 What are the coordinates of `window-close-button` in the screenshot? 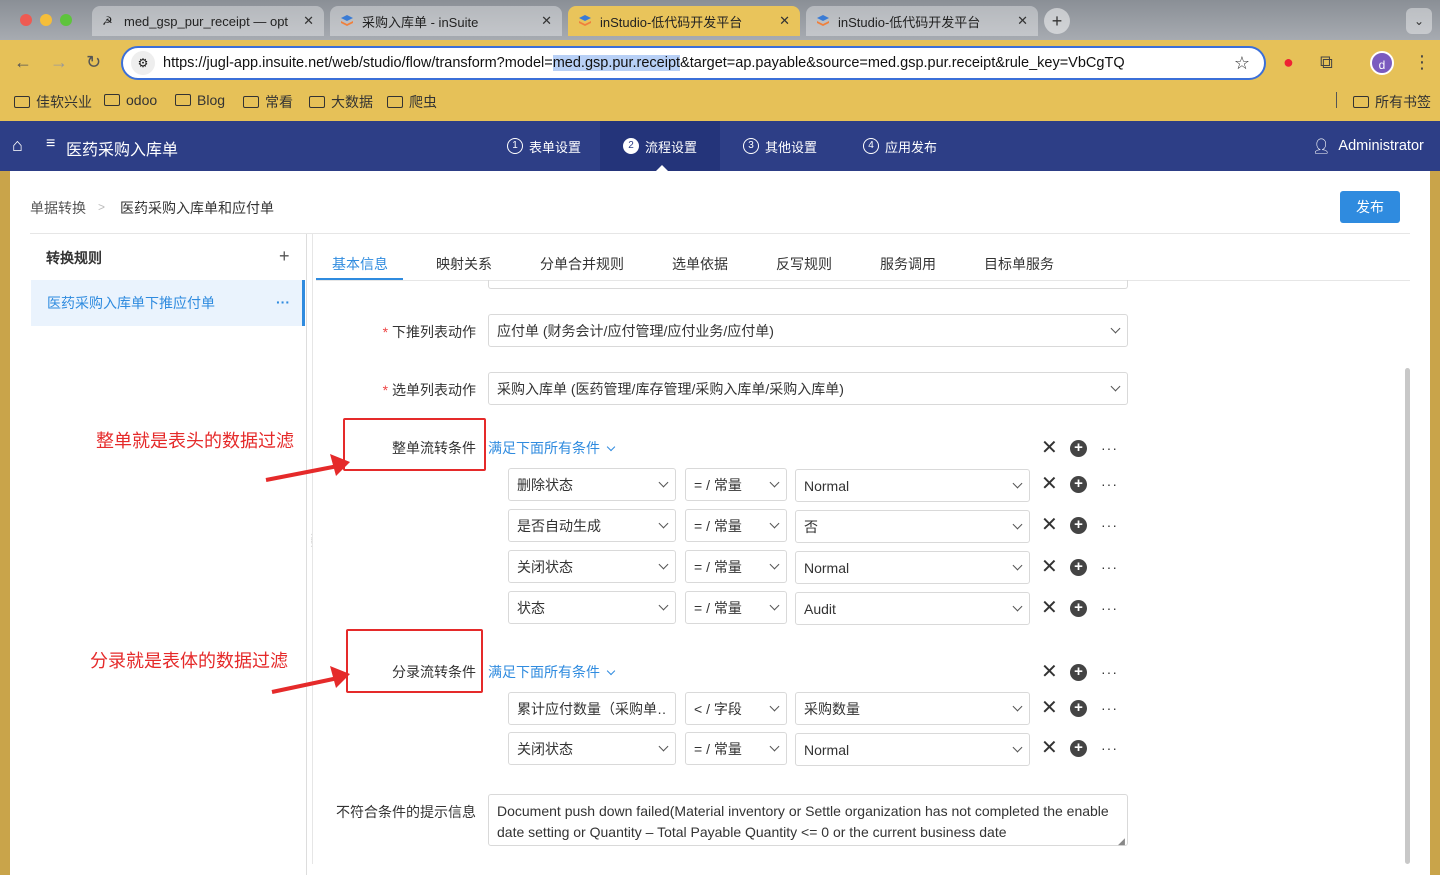 It's located at (26, 20).